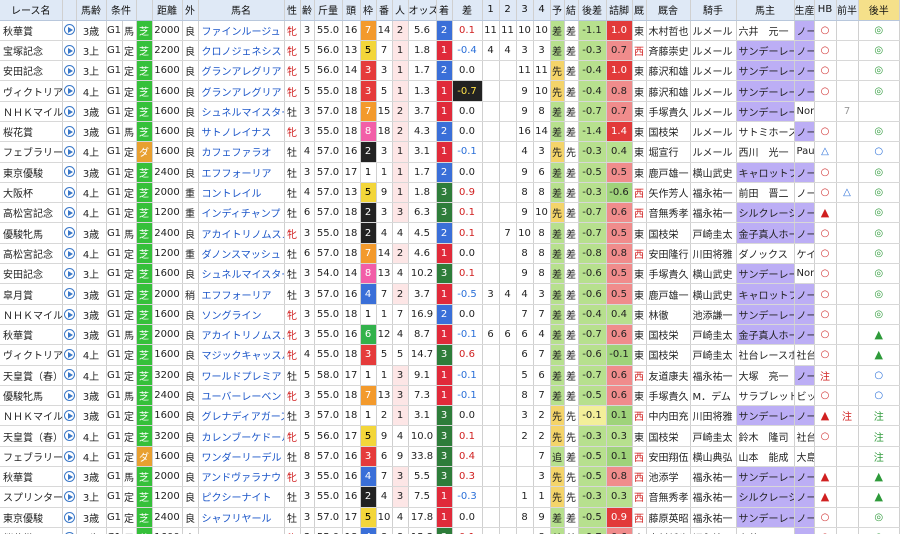 This screenshot has height=534, width=900. What do you see at coordinates (31, 497) in the screenshot?
I see `race-name: スプリンター` at bounding box center [31, 497].